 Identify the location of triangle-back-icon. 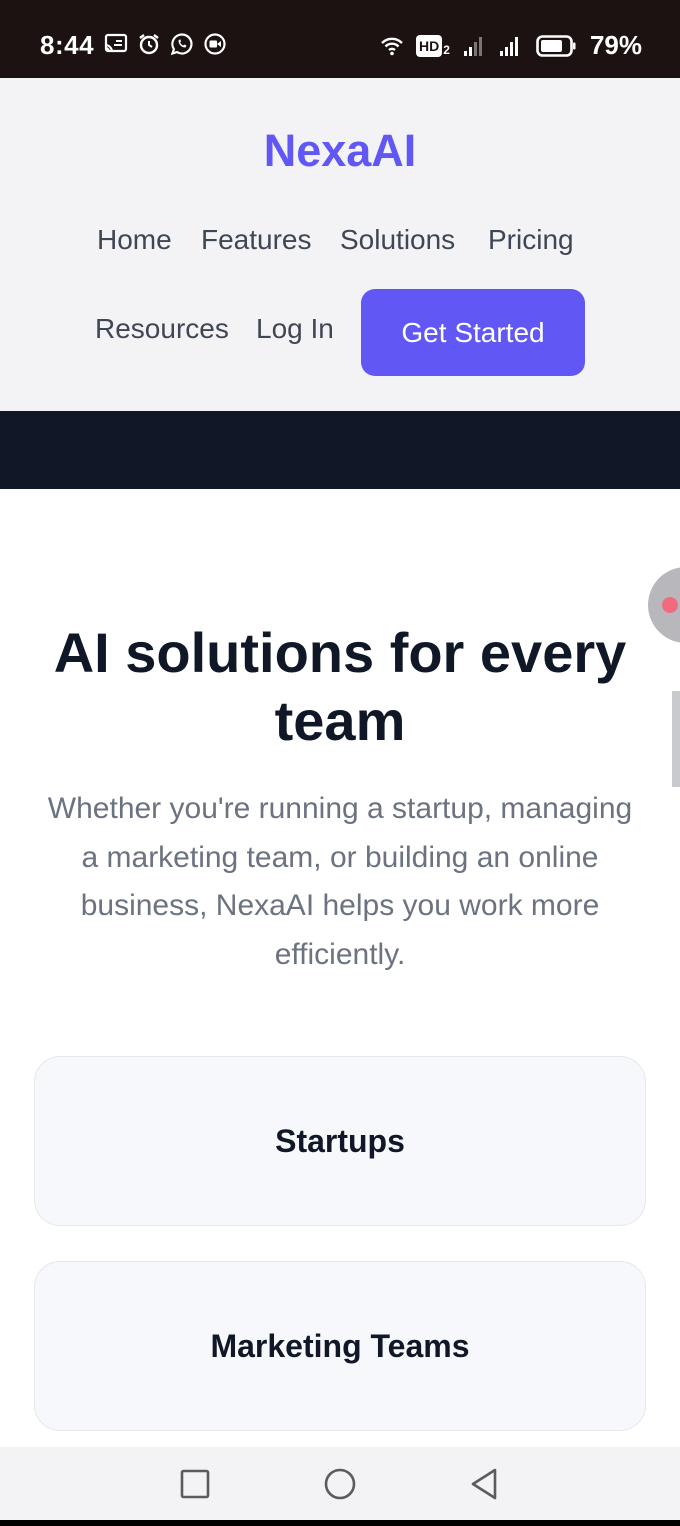
(484, 1484).